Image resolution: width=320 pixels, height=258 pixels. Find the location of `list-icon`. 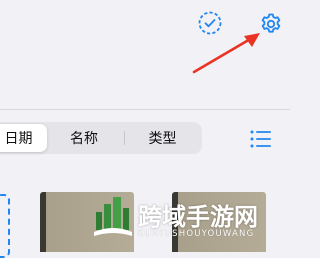

list-icon is located at coordinates (260, 139).